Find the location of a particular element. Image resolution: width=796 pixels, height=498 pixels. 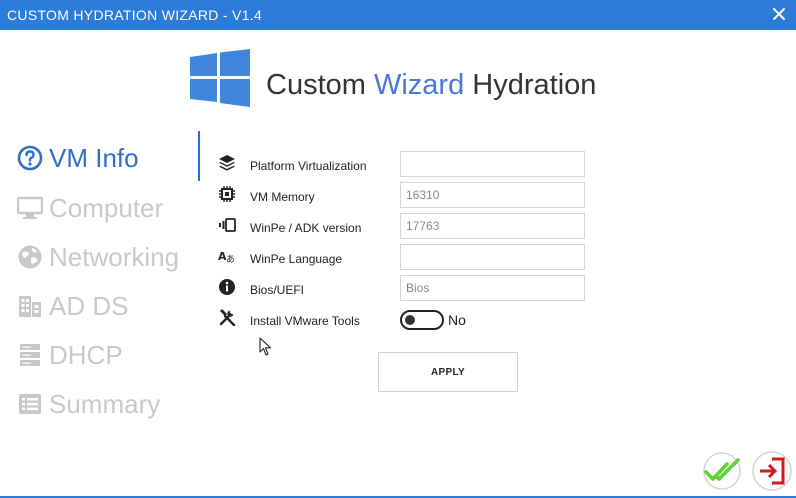

title-bar: CUSTOM HYDRATION WIZARD - V1.4 is located at coordinates (398, 15).